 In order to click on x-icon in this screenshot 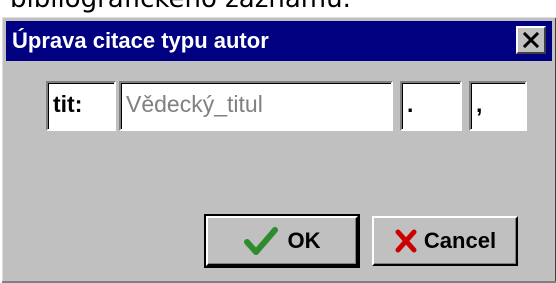, I will do `click(406, 241)`.